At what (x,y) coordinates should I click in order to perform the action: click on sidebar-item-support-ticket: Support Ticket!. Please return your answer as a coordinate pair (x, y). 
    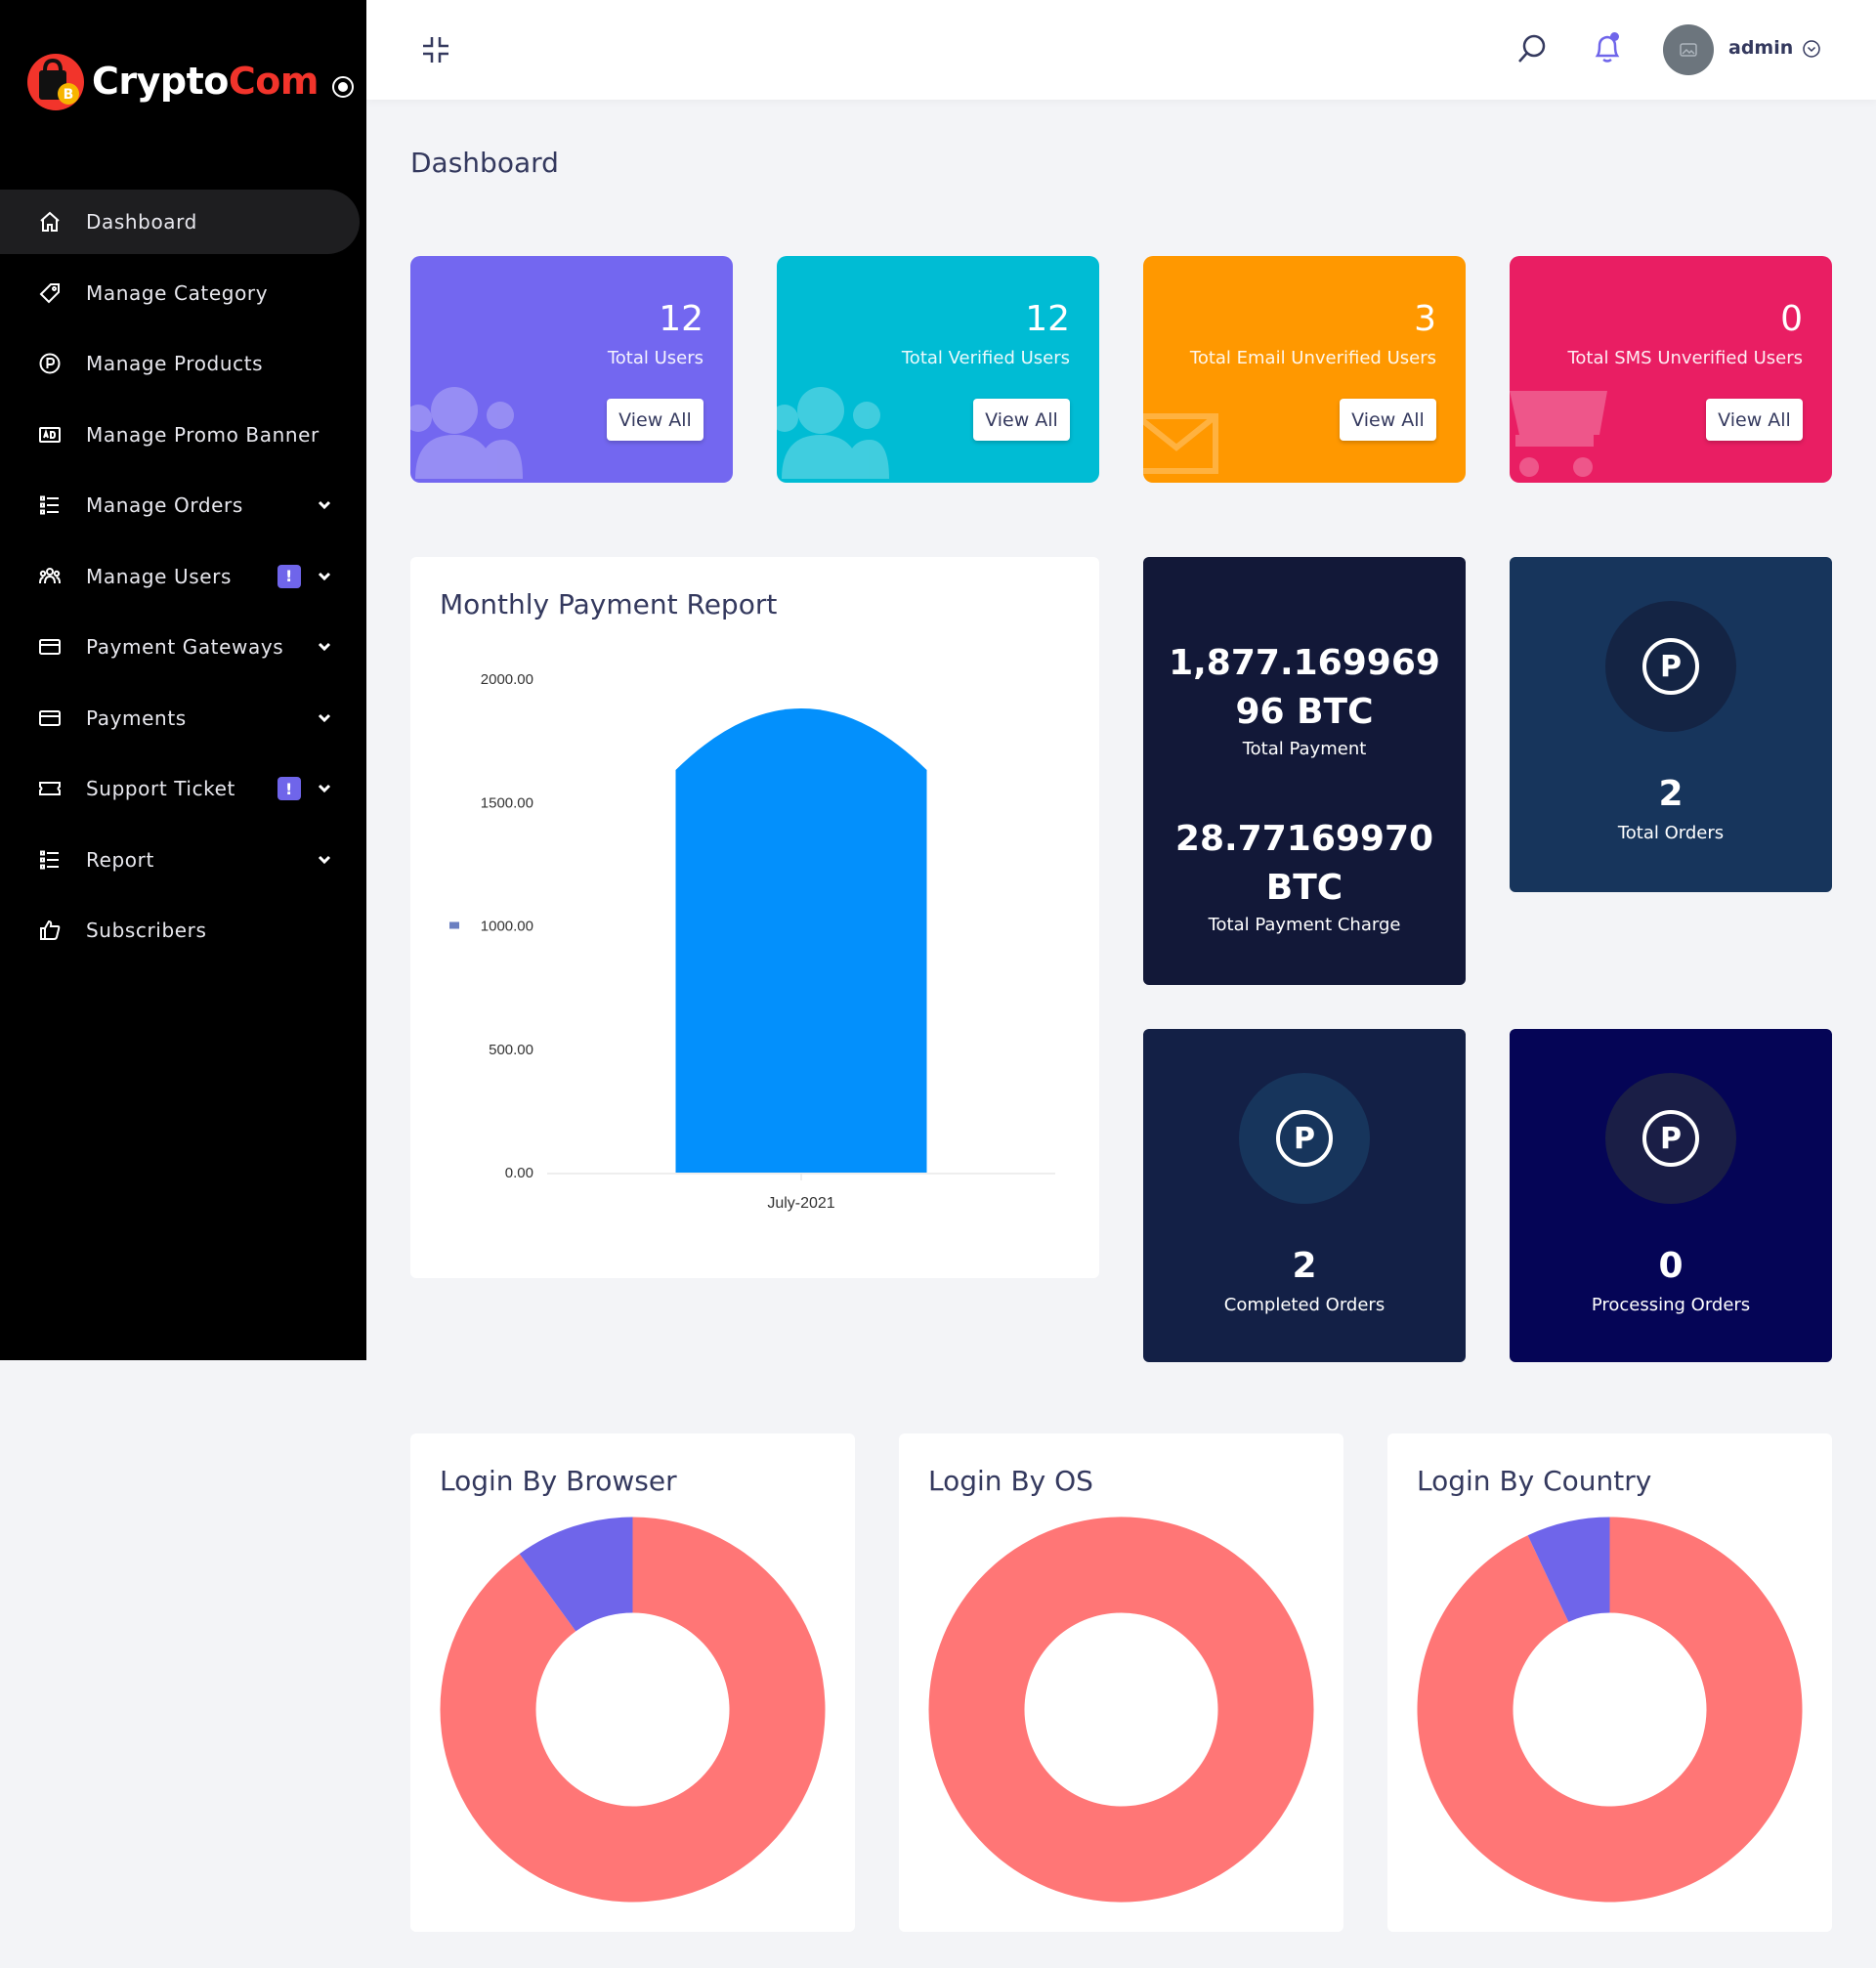
    Looking at the image, I should click on (183, 788).